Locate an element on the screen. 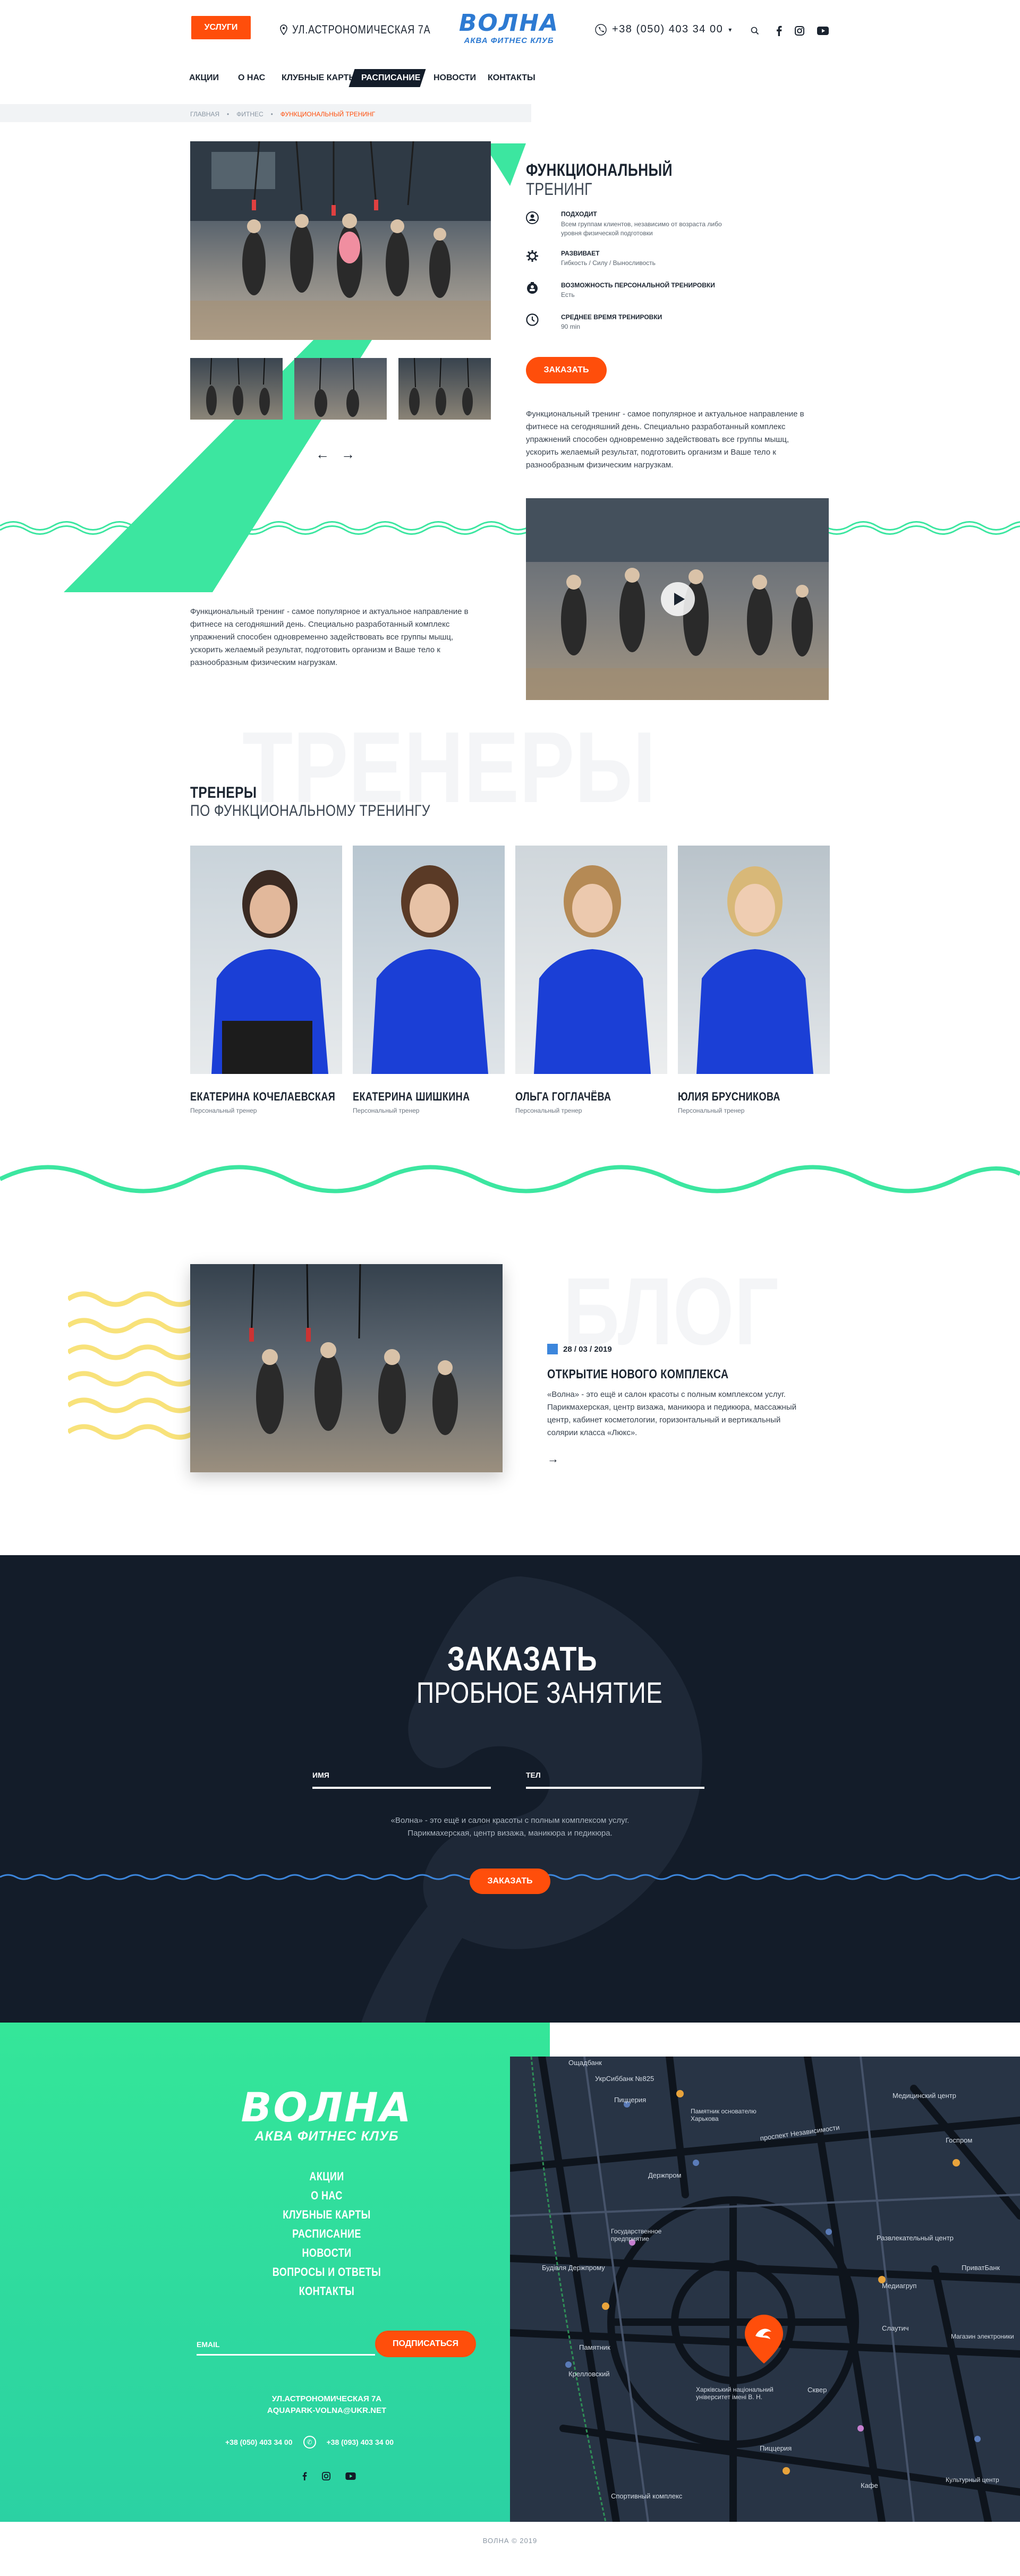  logo: ВОЛНА АКВА ФИТНЕС КЛУБ is located at coordinates (509, 30).